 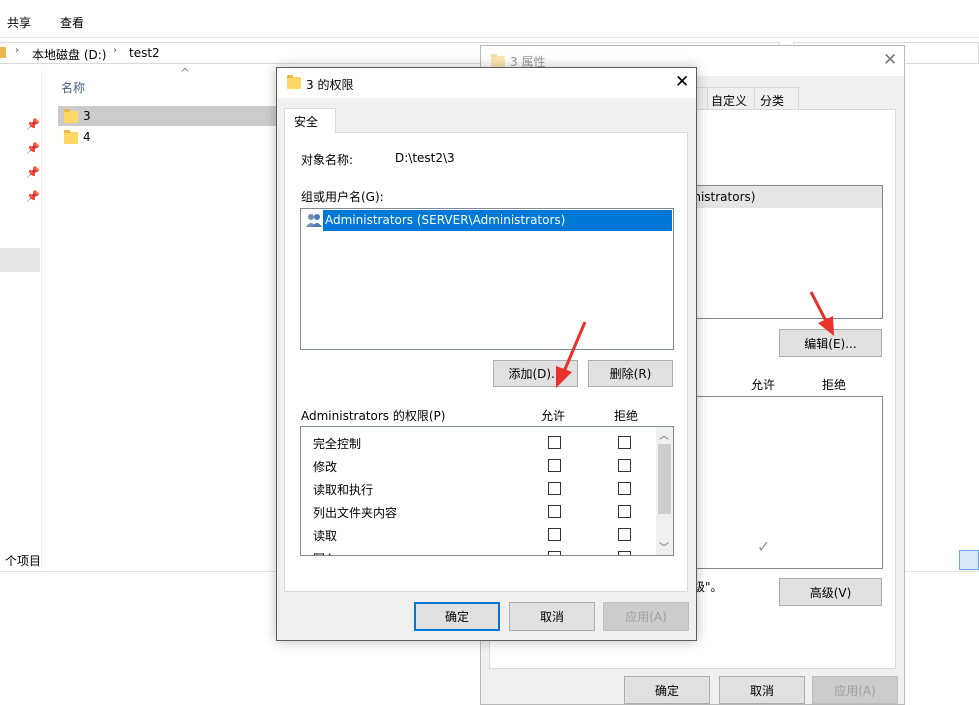 What do you see at coordinates (571, 354) in the screenshot?
I see `arrow-to-add-button` at bounding box center [571, 354].